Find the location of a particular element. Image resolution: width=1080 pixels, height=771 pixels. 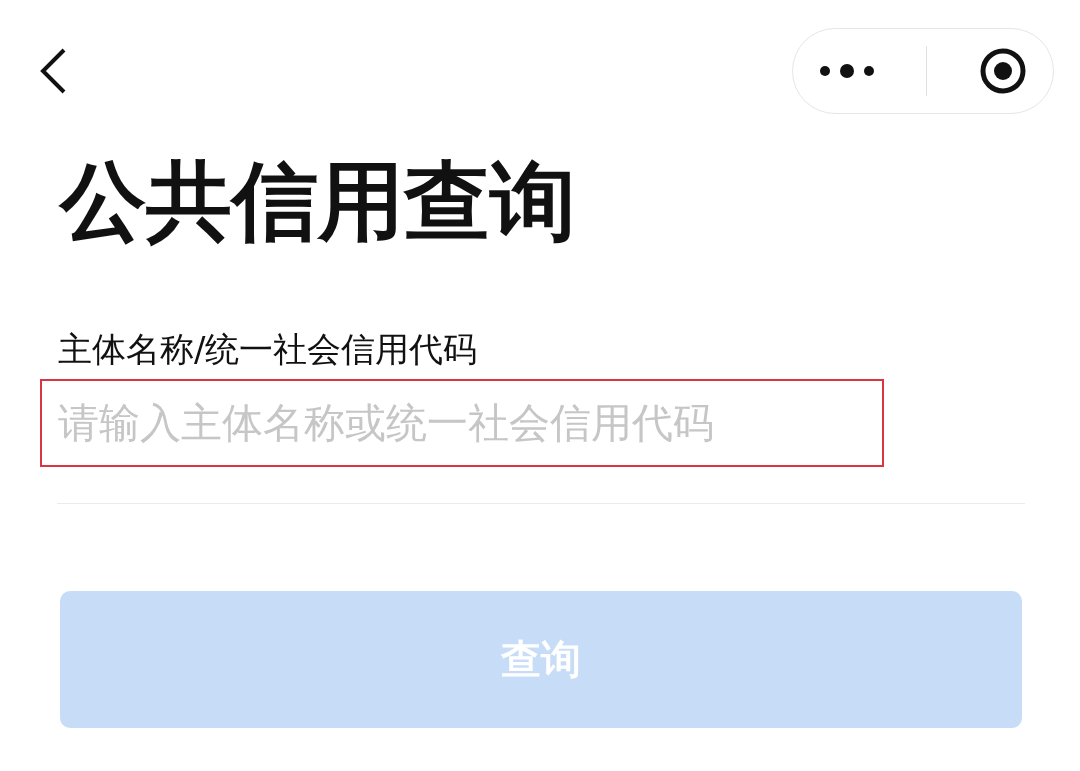

page-title: 公共信用查询 is located at coordinates (318, 201).